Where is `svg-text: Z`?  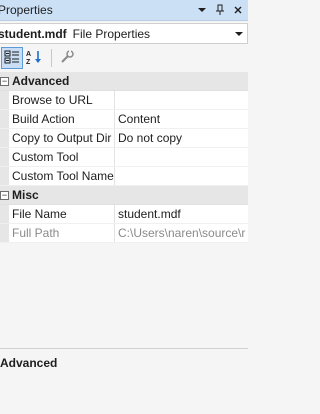 svg-text: Z is located at coordinates (28, 62).